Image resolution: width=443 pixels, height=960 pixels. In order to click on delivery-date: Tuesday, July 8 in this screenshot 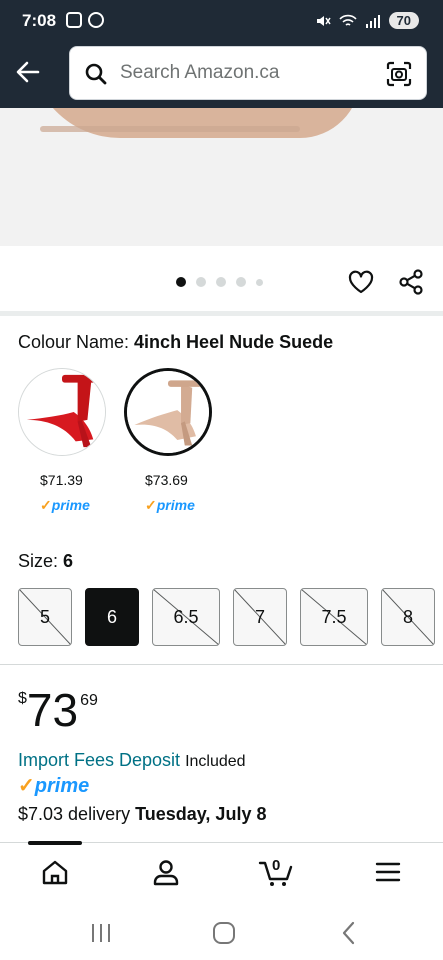, I will do `click(201, 814)`.